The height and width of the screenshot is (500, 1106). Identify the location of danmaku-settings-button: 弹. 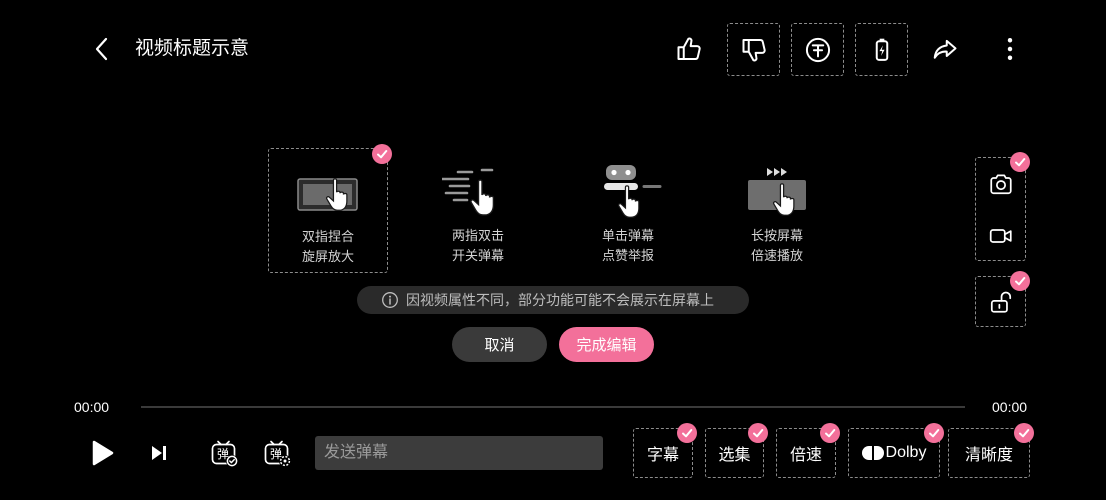
(277, 453).